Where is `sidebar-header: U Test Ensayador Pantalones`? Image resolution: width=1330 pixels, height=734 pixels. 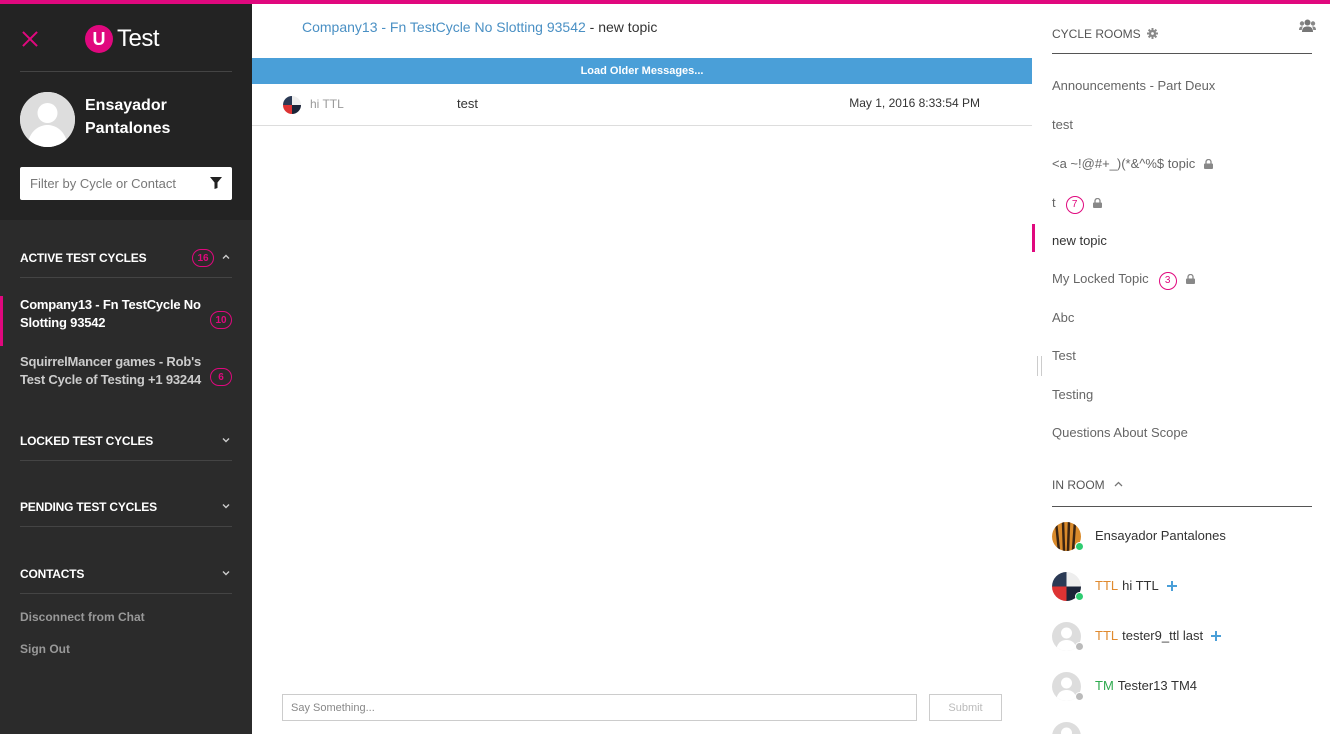
sidebar-header: U Test Ensayador Pantalones is located at coordinates (126, 112).